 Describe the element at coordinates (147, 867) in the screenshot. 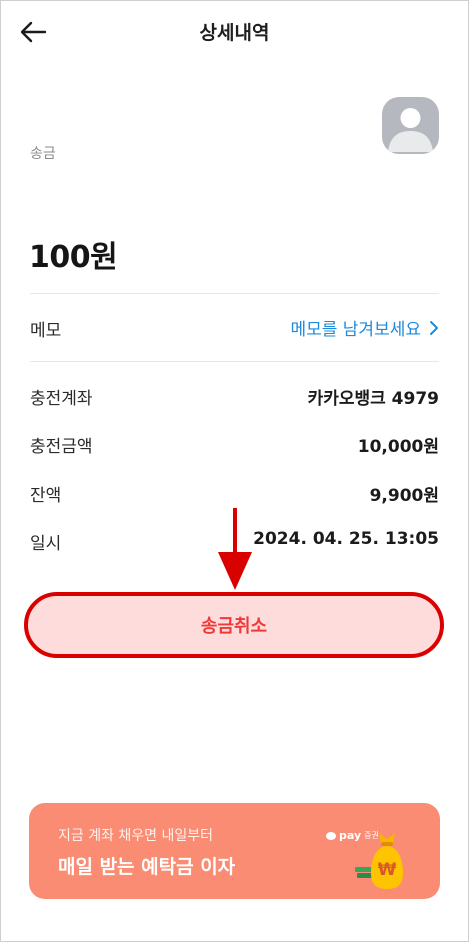

I see `banner-title: 매일 받는 예탁금 이자` at that location.